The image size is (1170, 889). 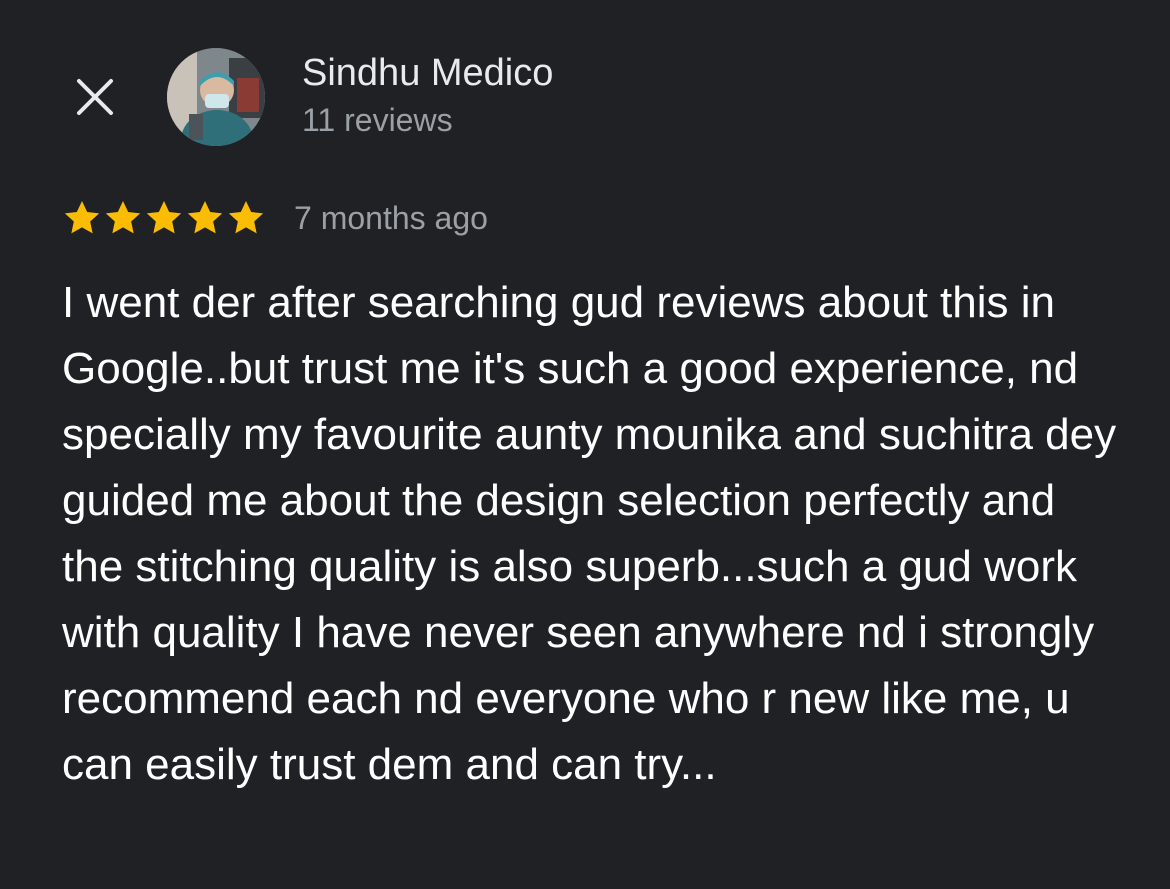 I want to click on close-button, so click(x=95, y=97).